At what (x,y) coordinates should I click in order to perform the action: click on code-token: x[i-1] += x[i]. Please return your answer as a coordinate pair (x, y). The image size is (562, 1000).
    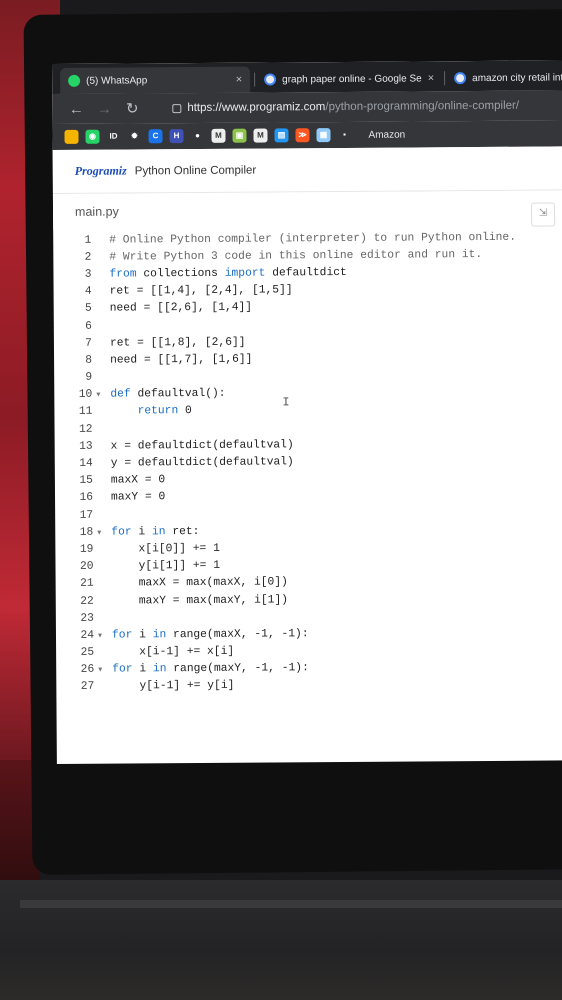
    Looking at the image, I should click on (173, 652).